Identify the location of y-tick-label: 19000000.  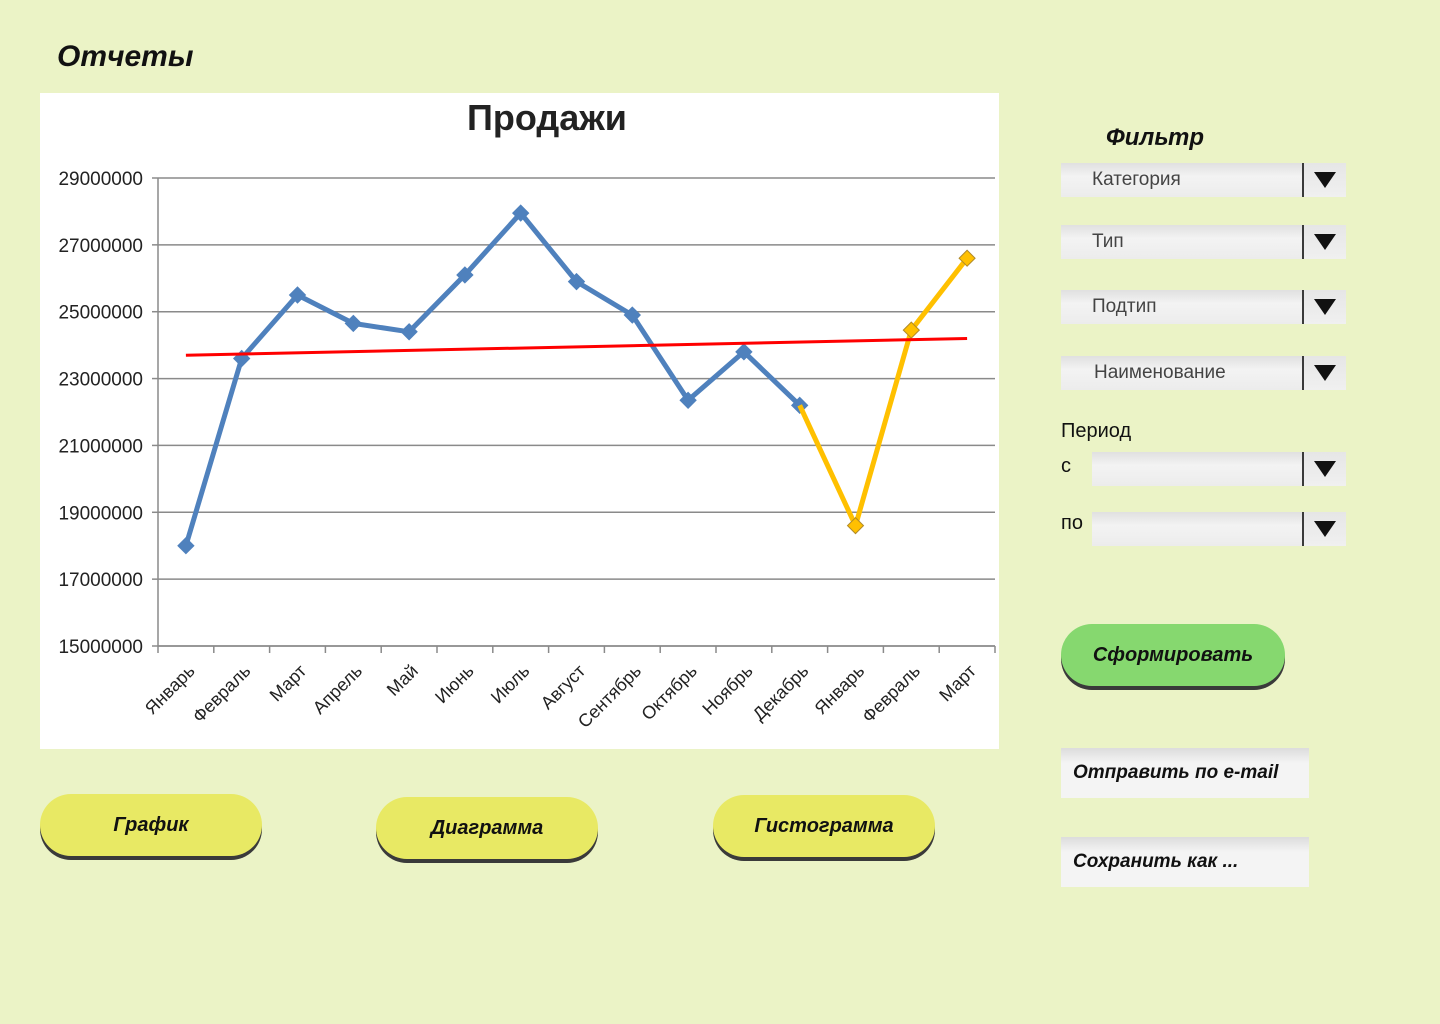
(100, 513).